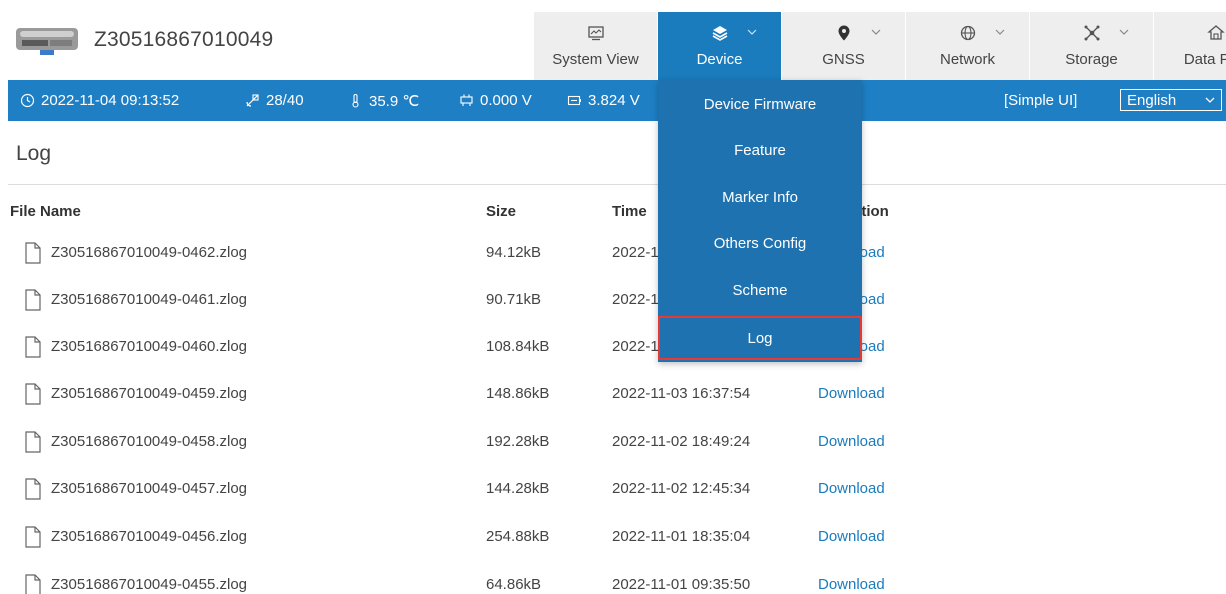  I want to click on file-name-cell: Z30516867010049-0459.zlog, so click(135, 393).